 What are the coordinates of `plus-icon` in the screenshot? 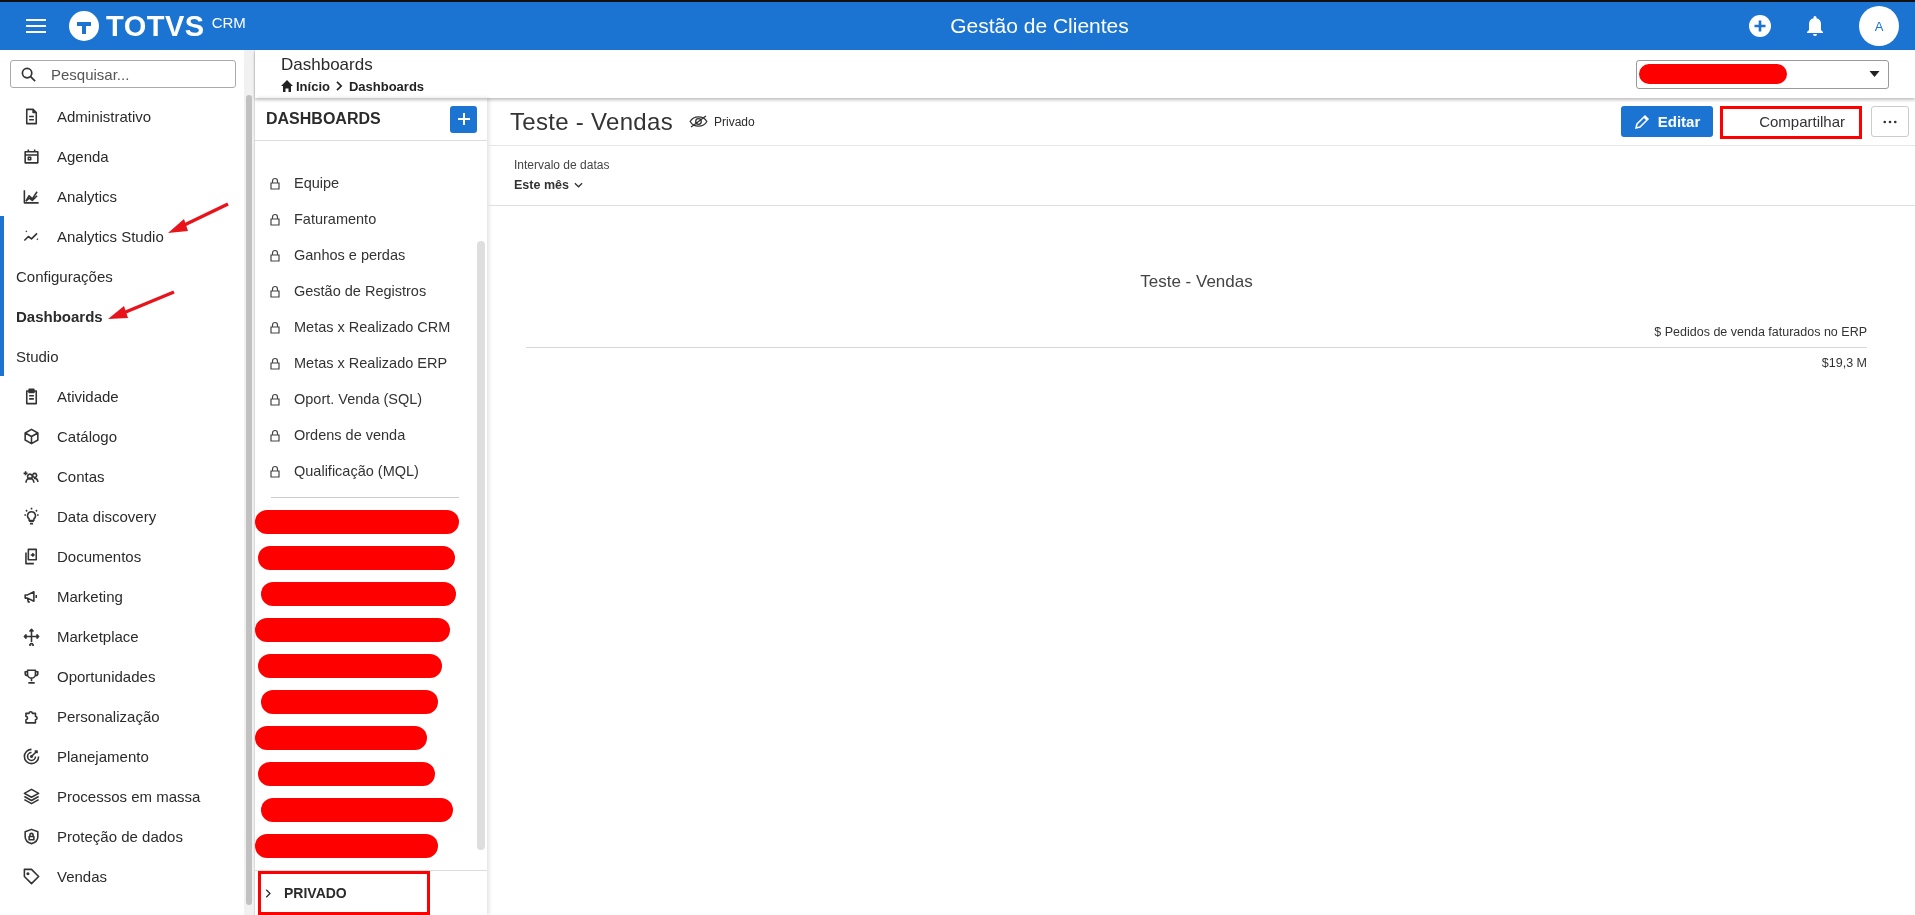 It's located at (463, 119).